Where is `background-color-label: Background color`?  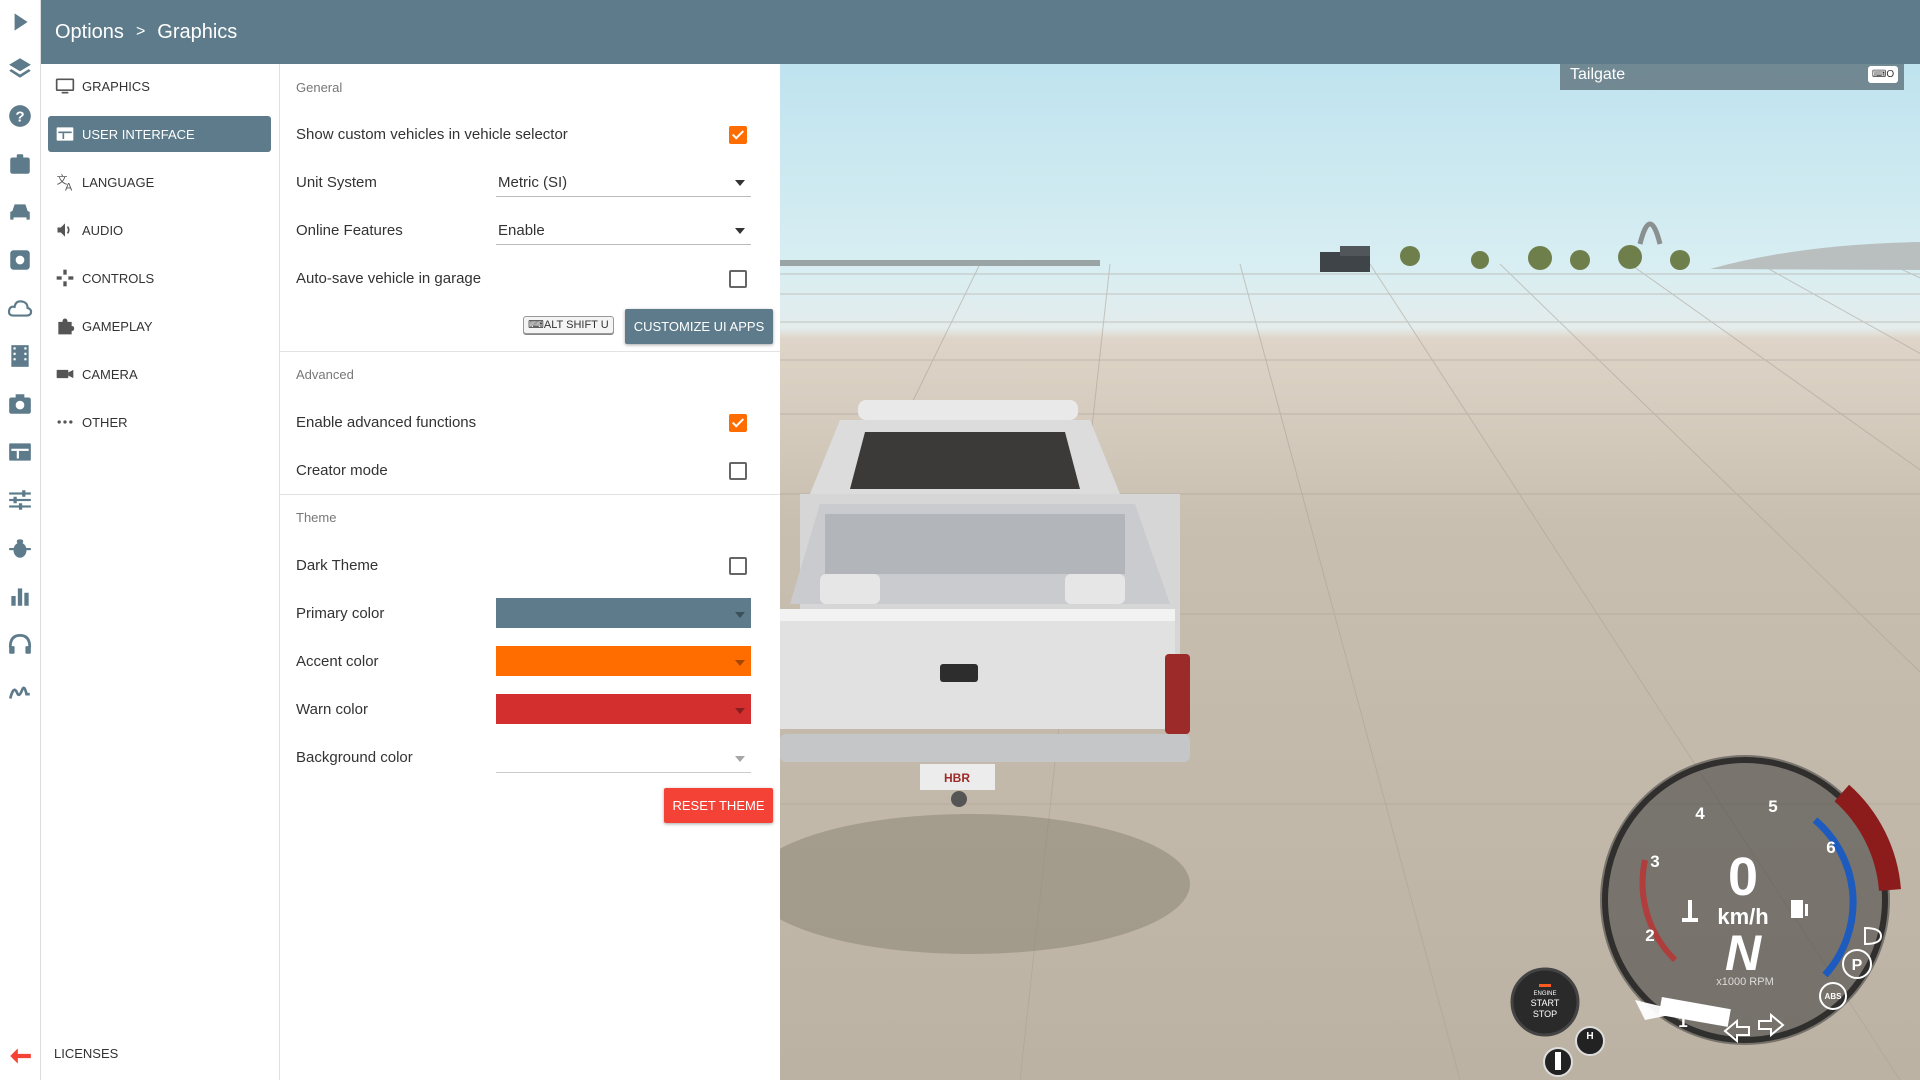
background-color-label: Background color is located at coordinates (354, 757).